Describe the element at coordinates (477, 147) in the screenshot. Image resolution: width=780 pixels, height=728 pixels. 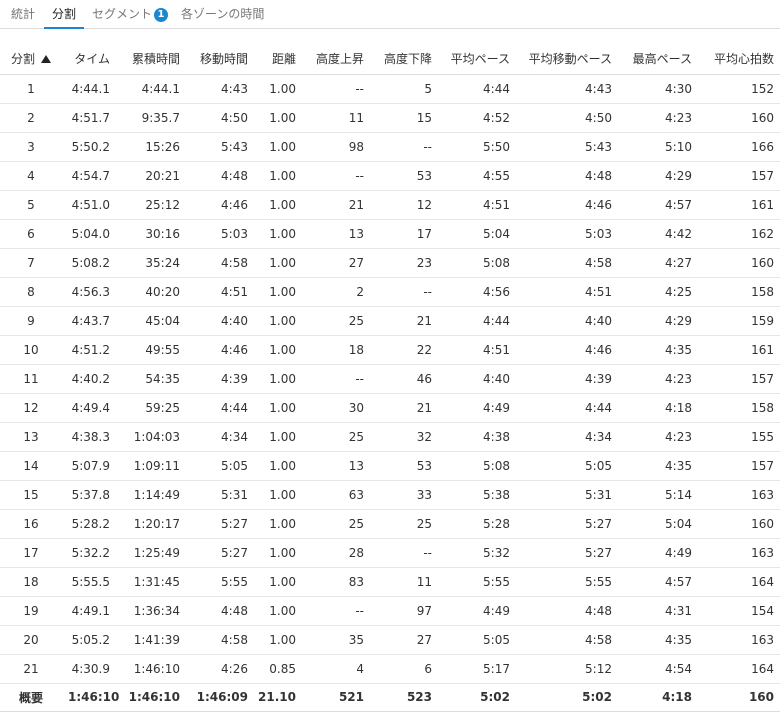
I see `table-cell: 5:50` at that location.